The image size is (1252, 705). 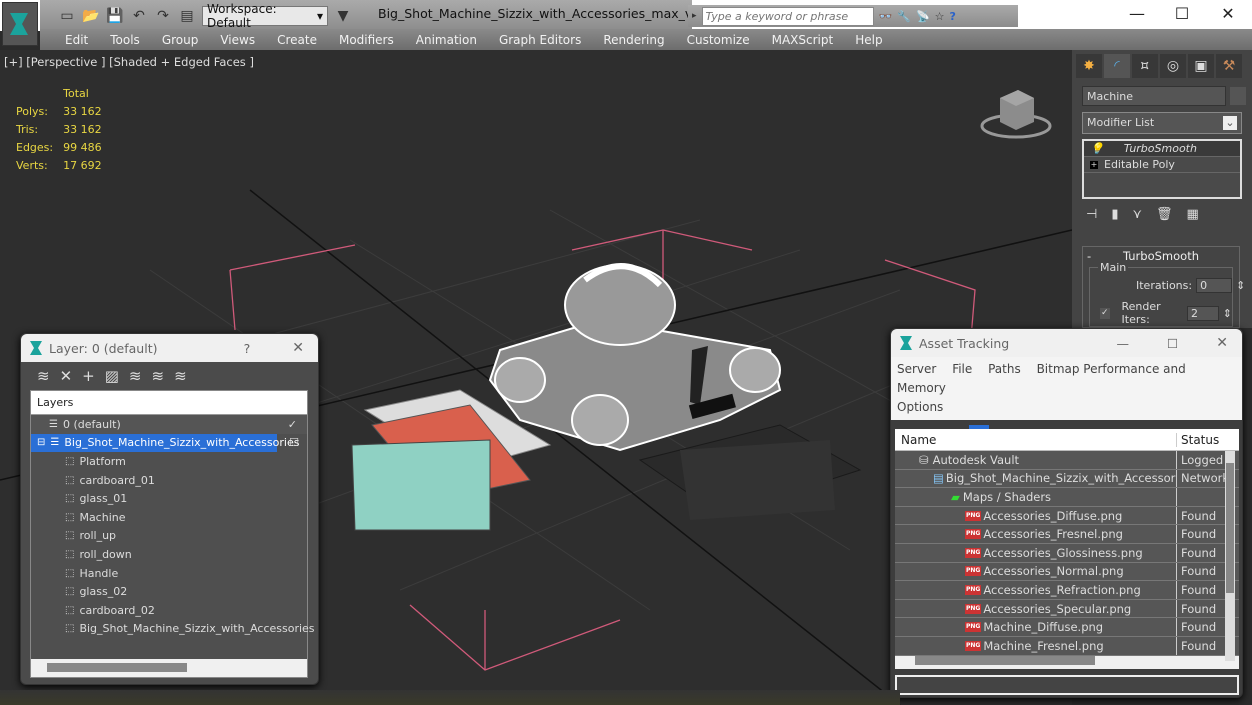 What do you see at coordinates (1067, 646) in the screenshot?
I see `table-row: PNG Machine_Fresnel.png Found` at bounding box center [1067, 646].